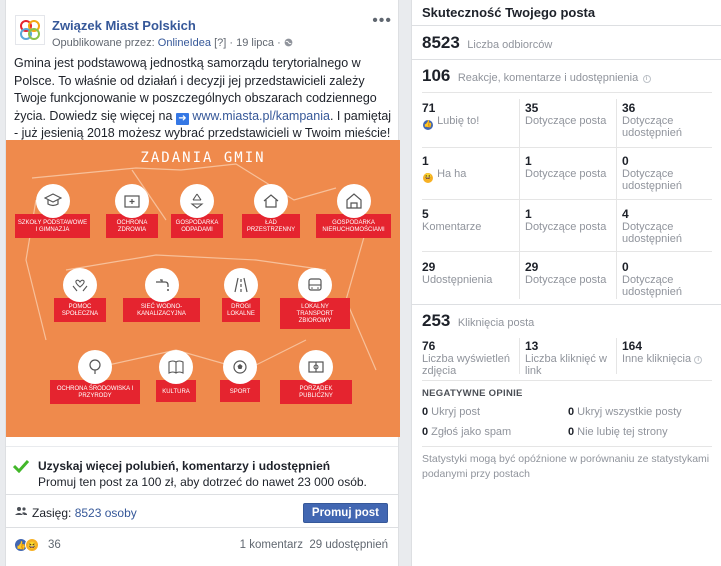 The image size is (721, 566). Describe the element at coordinates (315, 285) in the screenshot. I see `bus-icon` at that location.